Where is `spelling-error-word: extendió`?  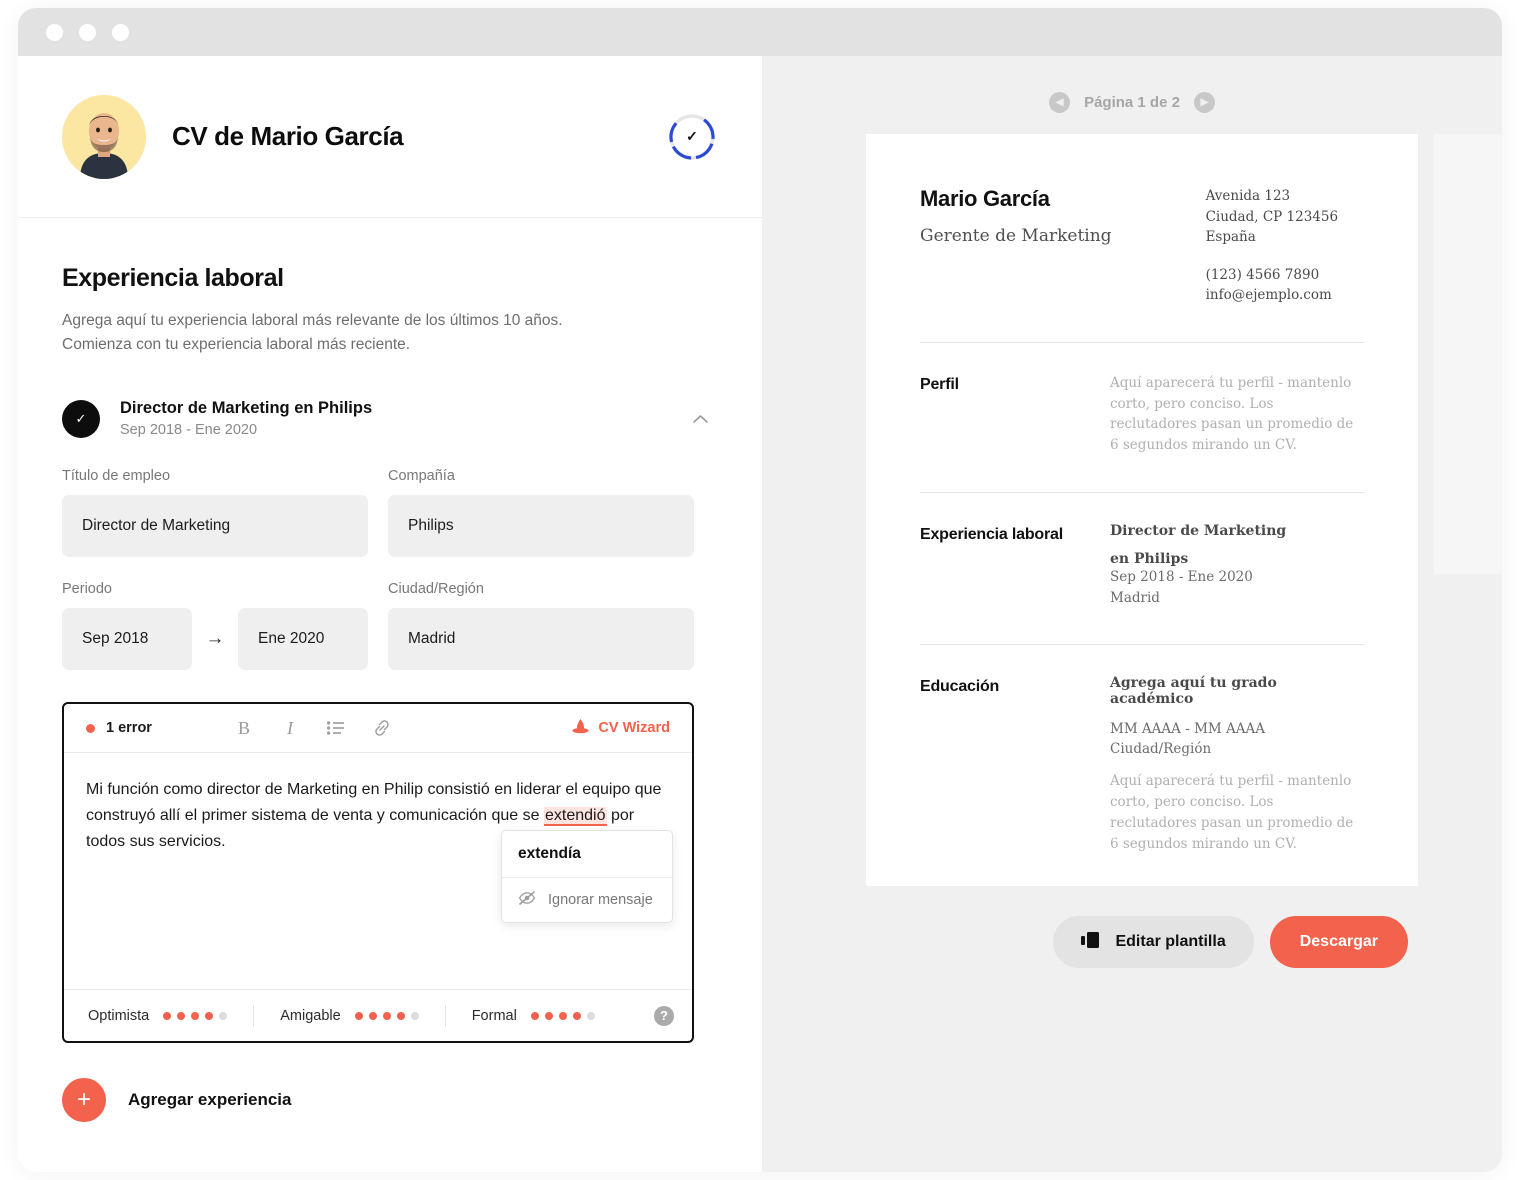
spelling-error-word: extendió is located at coordinates (575, 816).